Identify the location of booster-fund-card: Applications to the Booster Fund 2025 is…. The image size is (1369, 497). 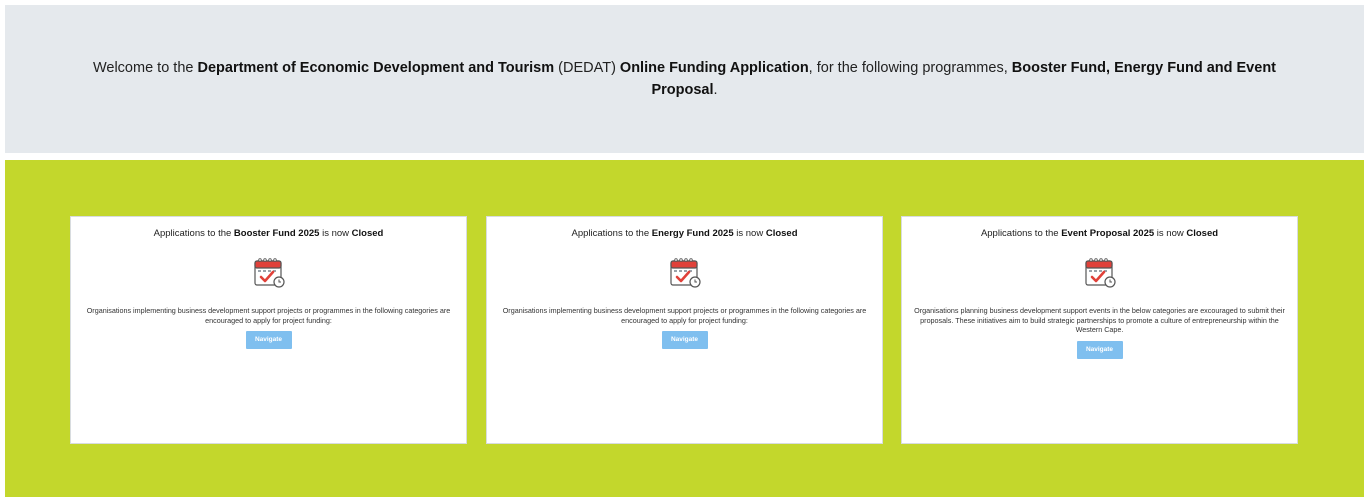
(268, 330).